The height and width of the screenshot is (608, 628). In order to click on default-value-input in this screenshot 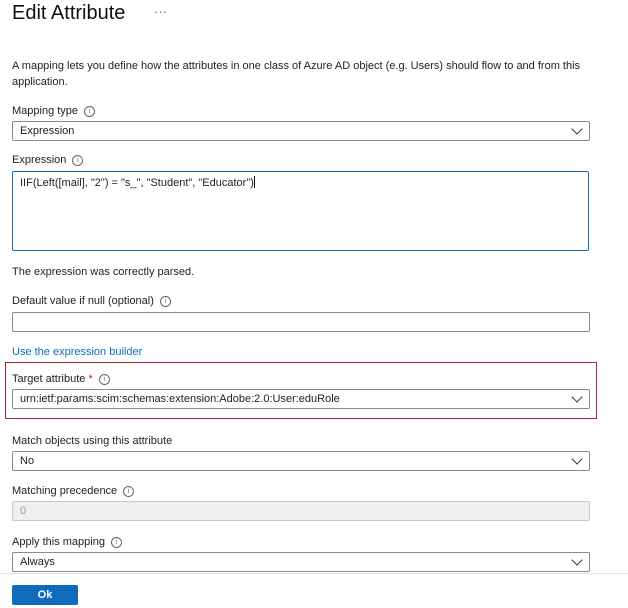, I will do `click(301, 322)`.